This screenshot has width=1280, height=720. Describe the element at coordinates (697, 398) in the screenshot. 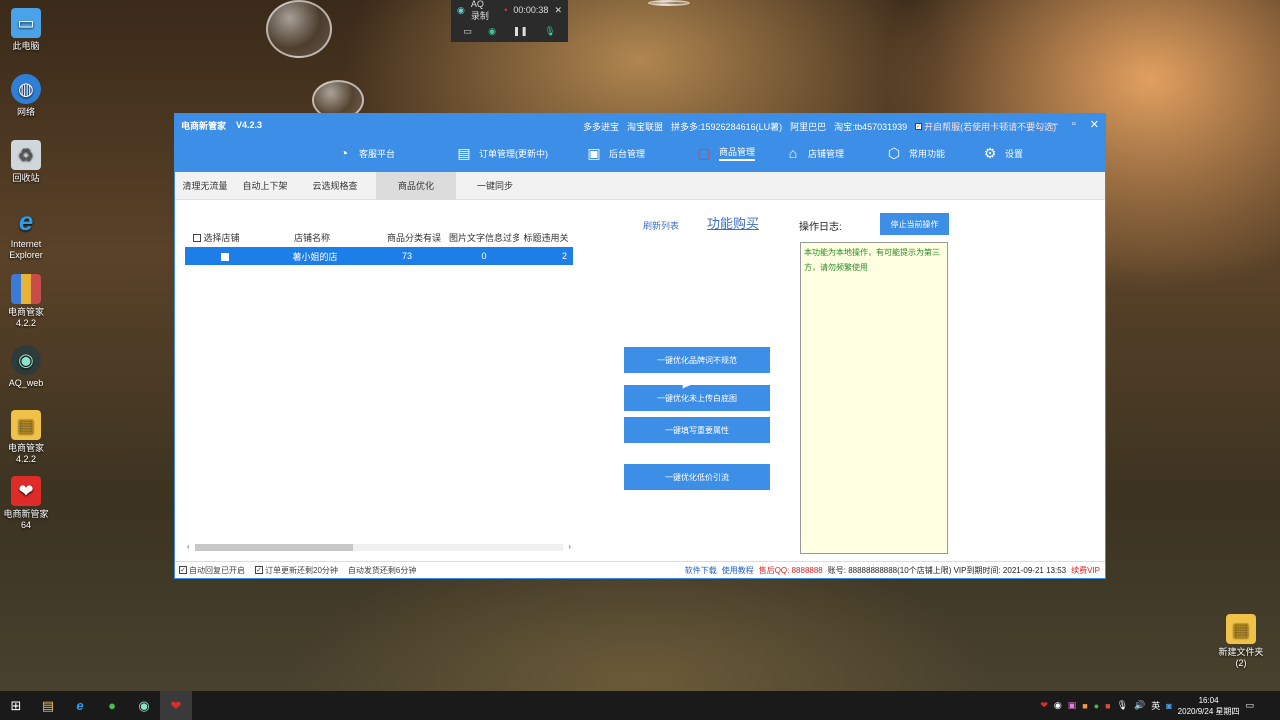

I see `optimize-white-bg-image-button: 一键优化未上传白底图` at that location.